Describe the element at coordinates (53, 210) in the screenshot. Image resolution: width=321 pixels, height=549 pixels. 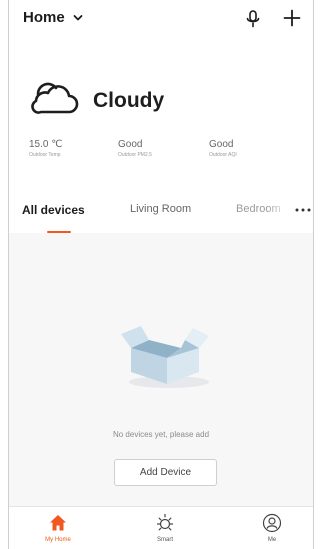
I see `tab-all-devices: All devices` at that location.